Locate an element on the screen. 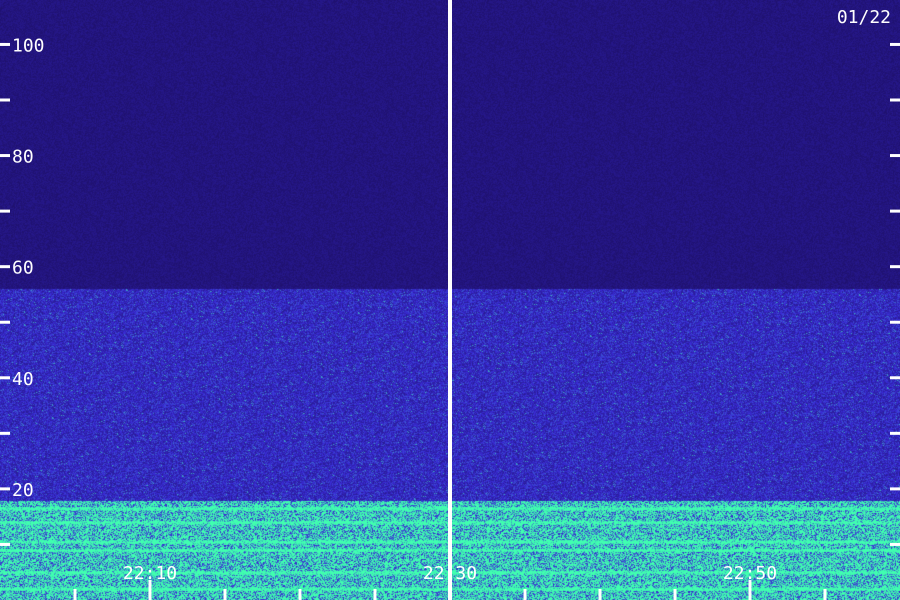 The image size is (900, 600). y-tick-label: 20 is located at coordinates (23, 490).